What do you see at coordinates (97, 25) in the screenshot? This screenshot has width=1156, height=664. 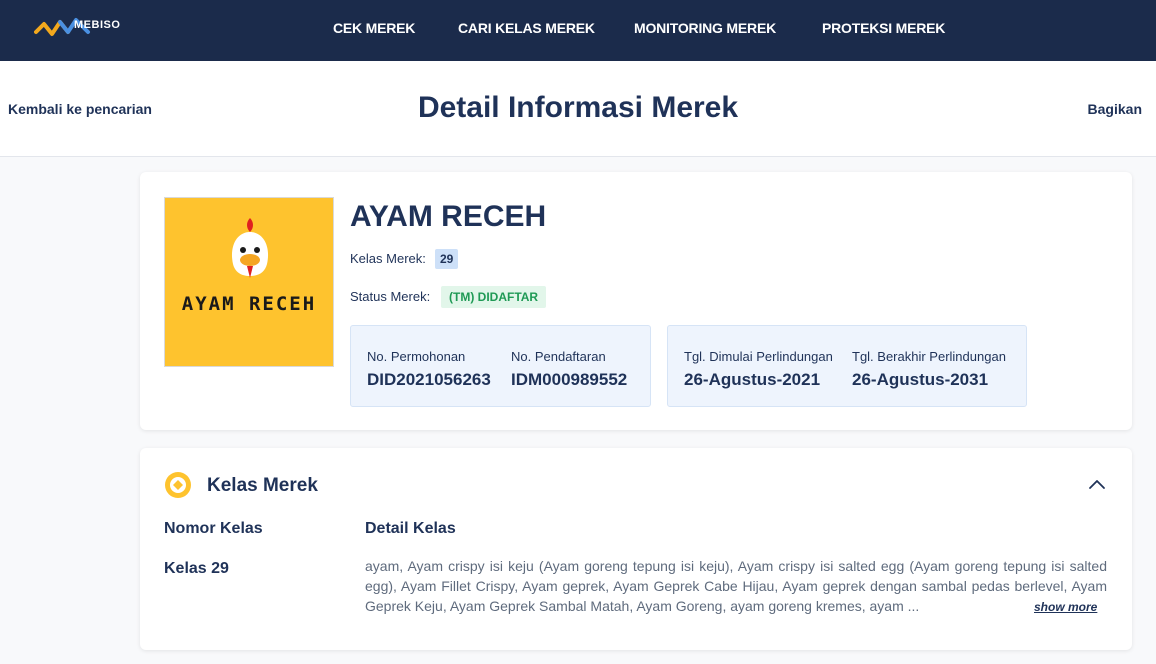 I see `logo-text: MEBISO` at bounding box center [97, 25].